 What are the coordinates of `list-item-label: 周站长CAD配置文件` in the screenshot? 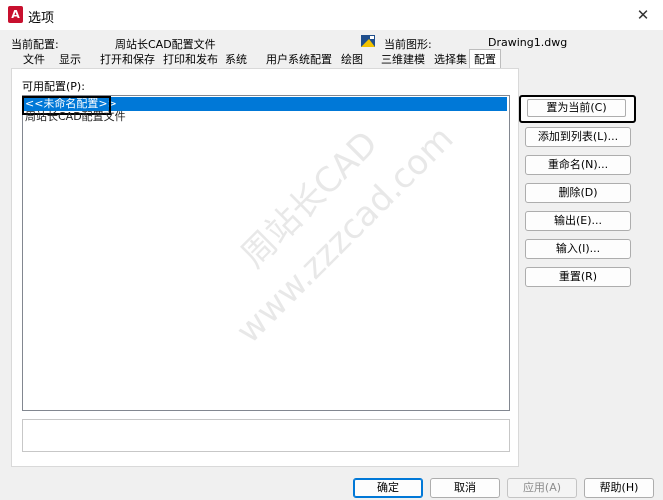 It's located at (75, 116).